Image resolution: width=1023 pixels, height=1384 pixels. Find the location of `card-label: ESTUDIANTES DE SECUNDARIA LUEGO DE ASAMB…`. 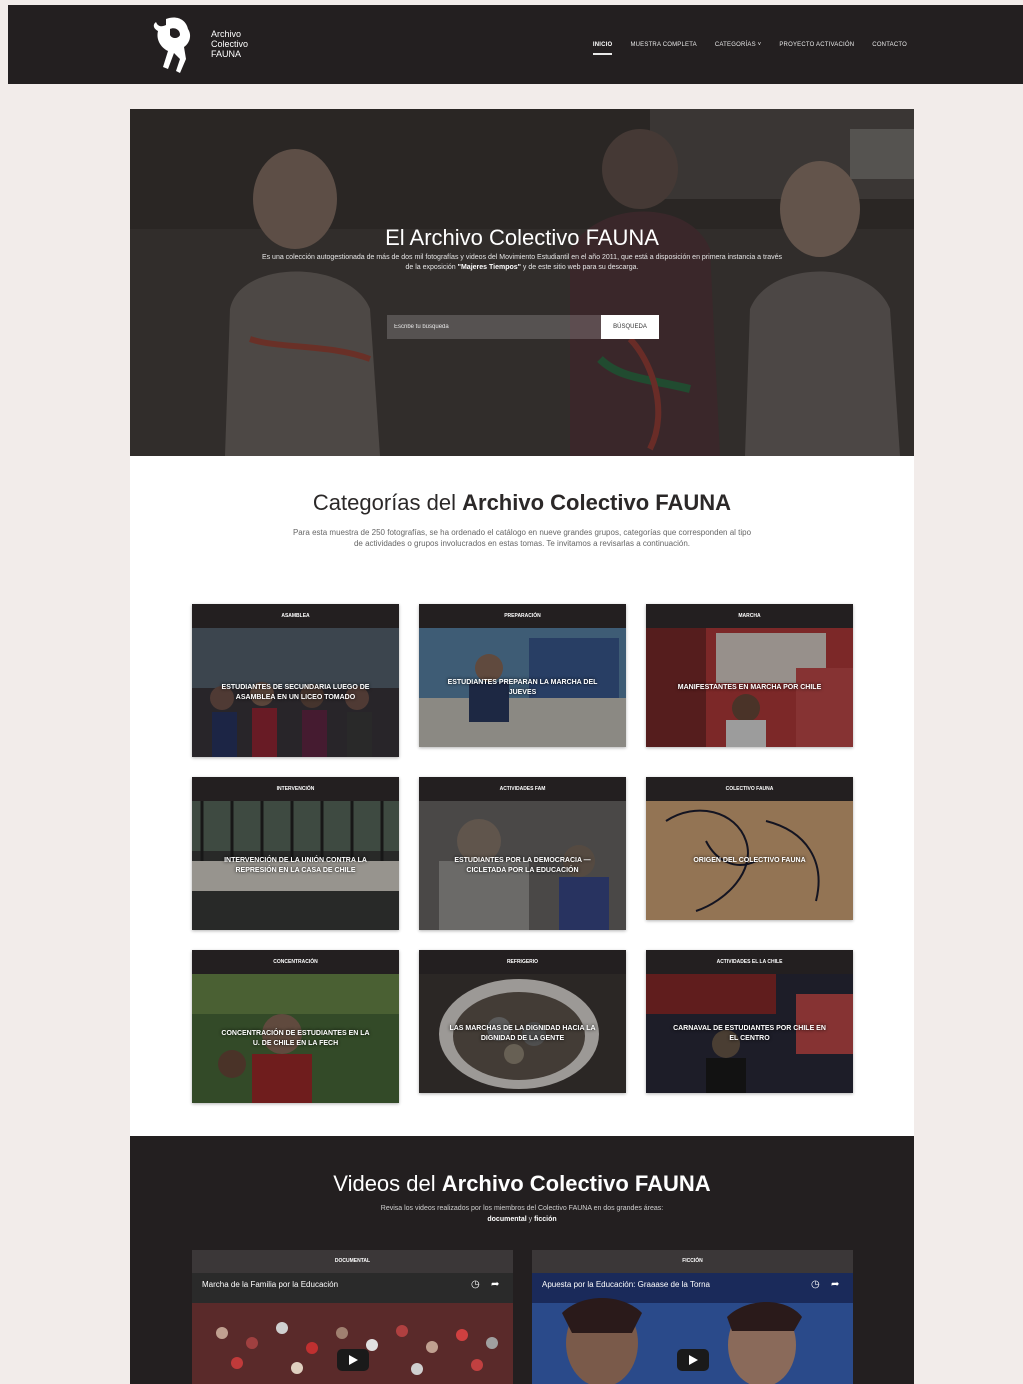

card-label: ESTUDIANTES DE SECUNDARIA LUEGO DE ASAMB… is located at coordinates (295, 692).